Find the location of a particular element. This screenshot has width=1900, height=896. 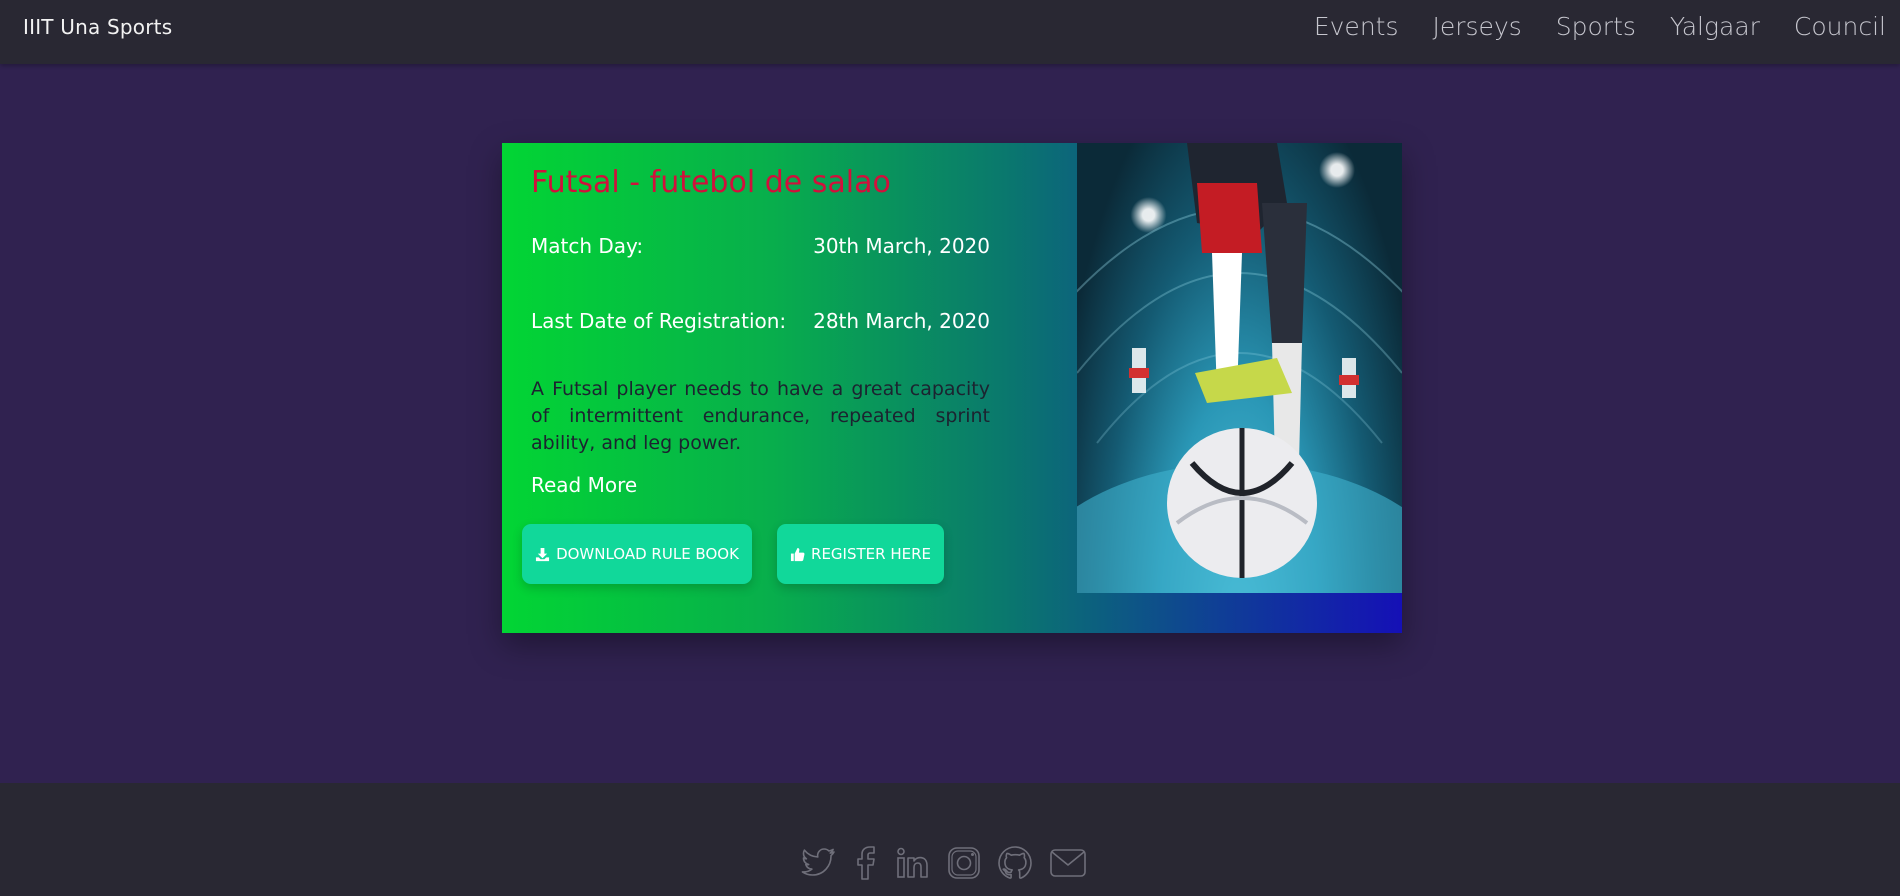

event-photo is located at coordinates (1239, 368).